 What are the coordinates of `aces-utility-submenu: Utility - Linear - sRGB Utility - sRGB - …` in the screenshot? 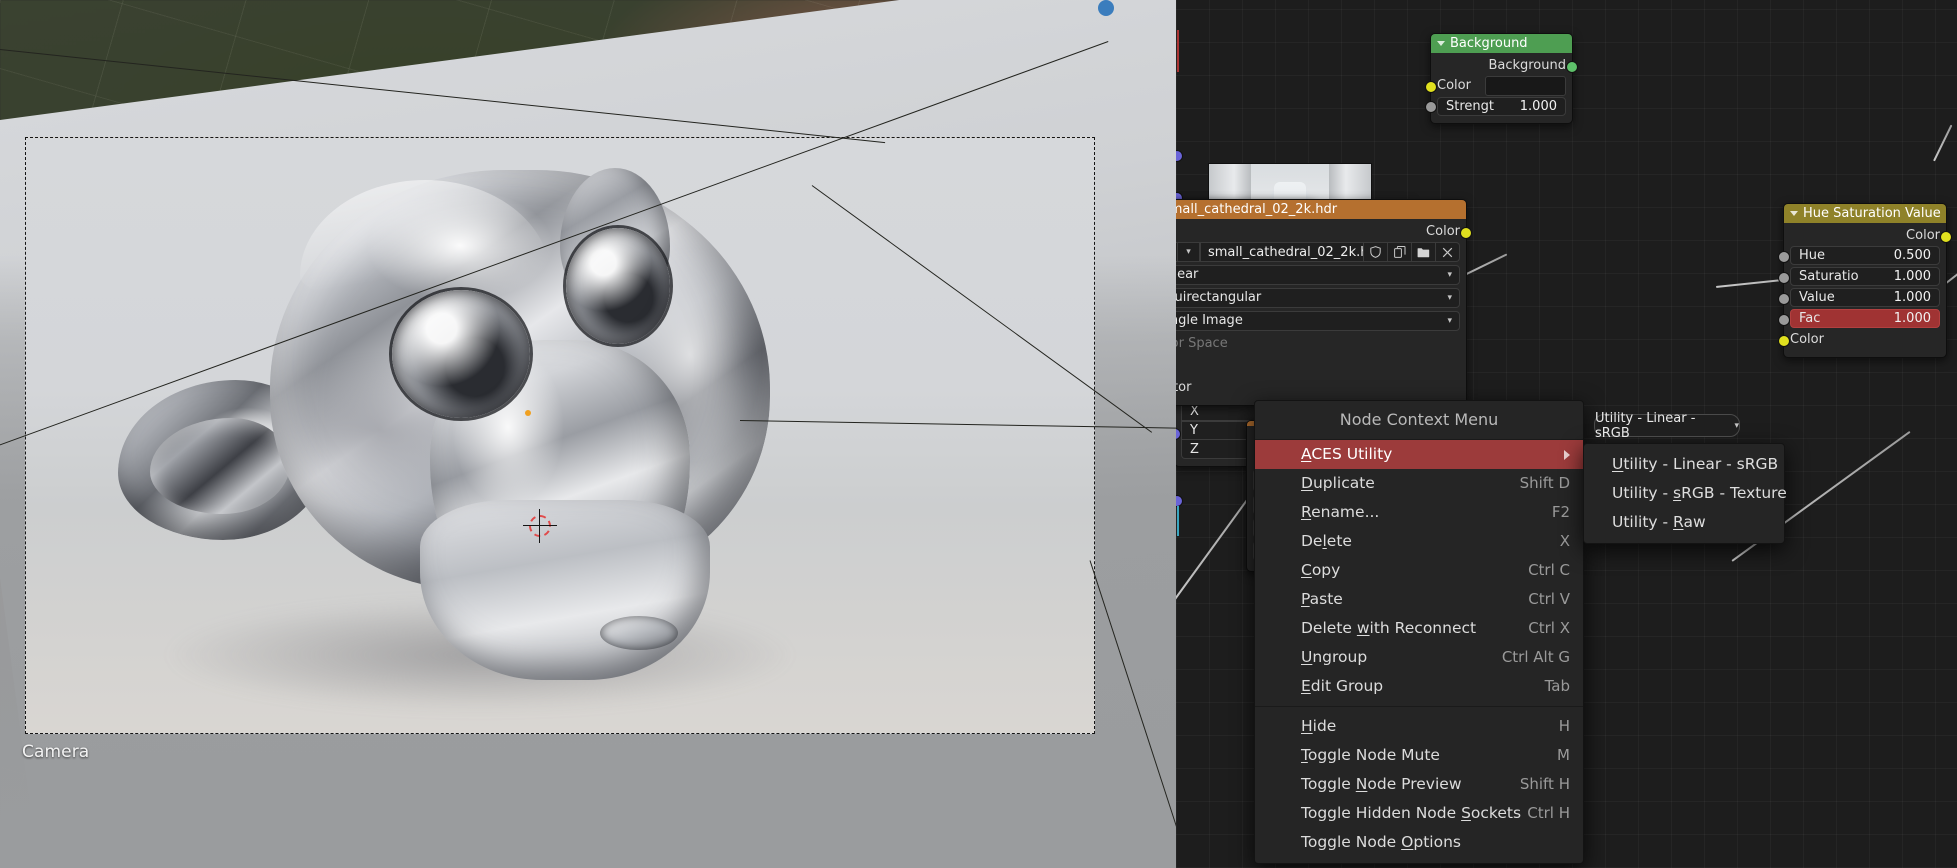 It's located at (1685, 493).